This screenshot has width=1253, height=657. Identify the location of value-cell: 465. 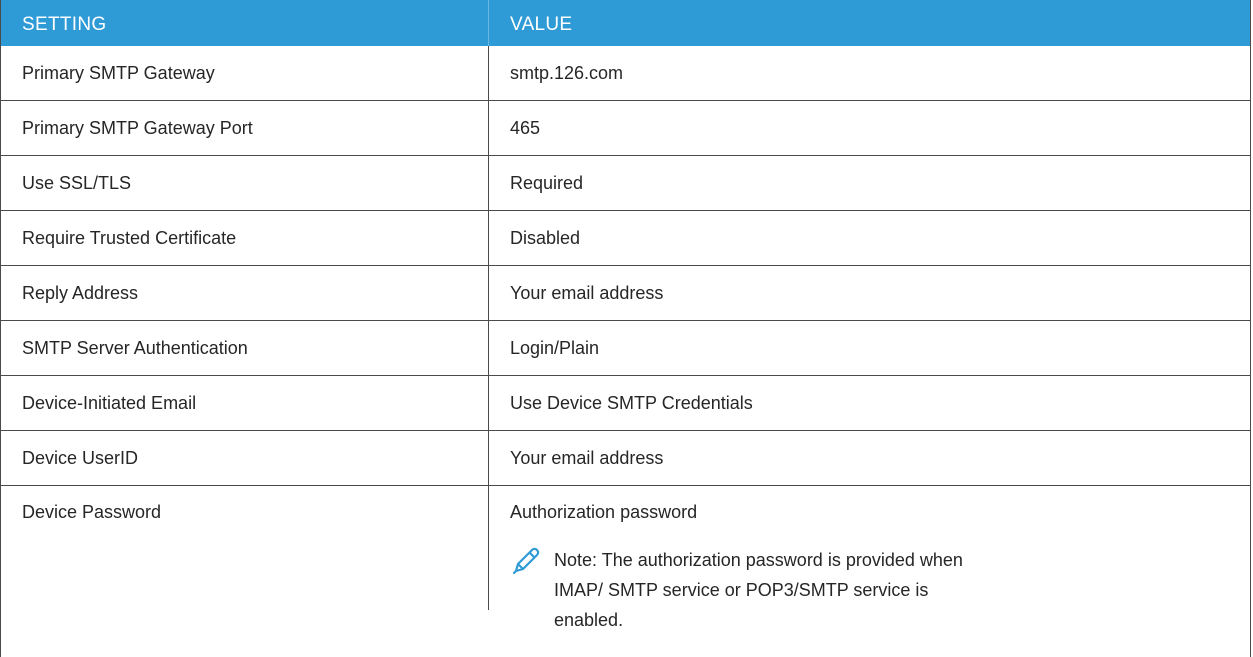
(525, 127).